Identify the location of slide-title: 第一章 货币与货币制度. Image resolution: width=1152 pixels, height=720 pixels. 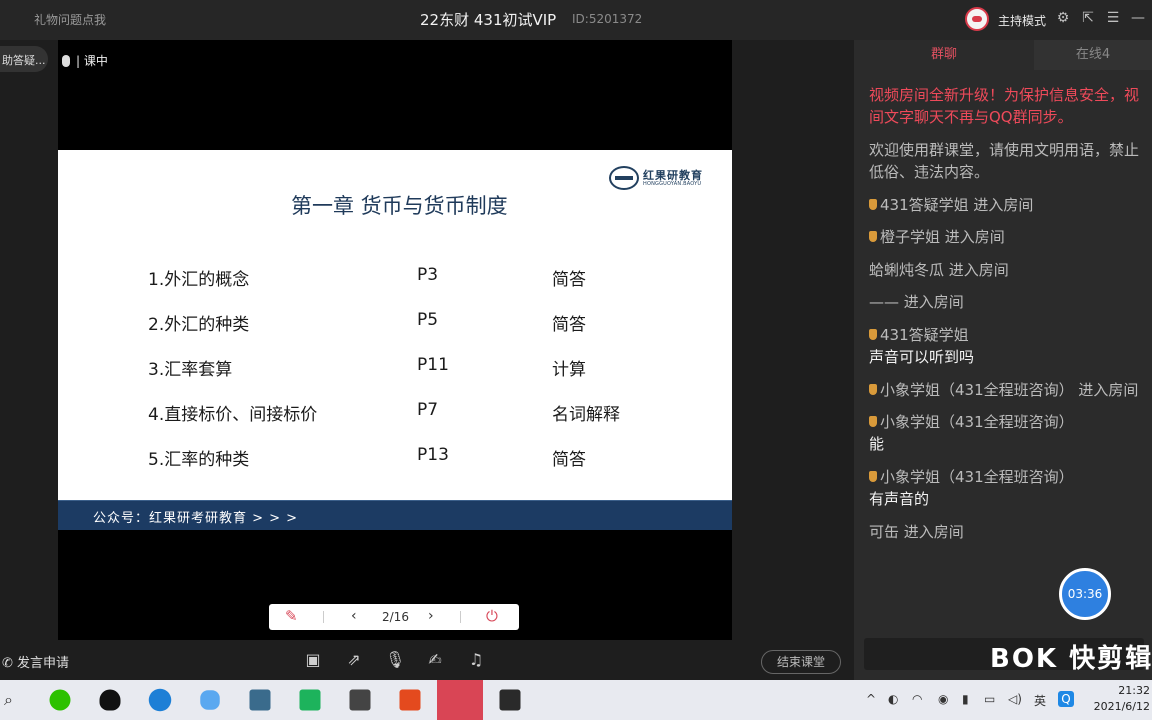
(399, 206).